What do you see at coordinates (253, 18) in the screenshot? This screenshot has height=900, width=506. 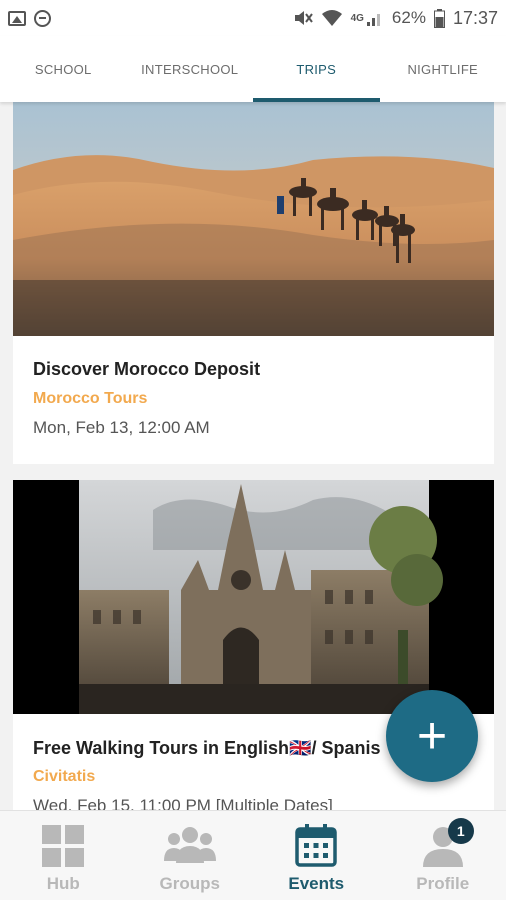 I see `status-bar: 4G 62% 17:37` at bounding box center [253, 18].